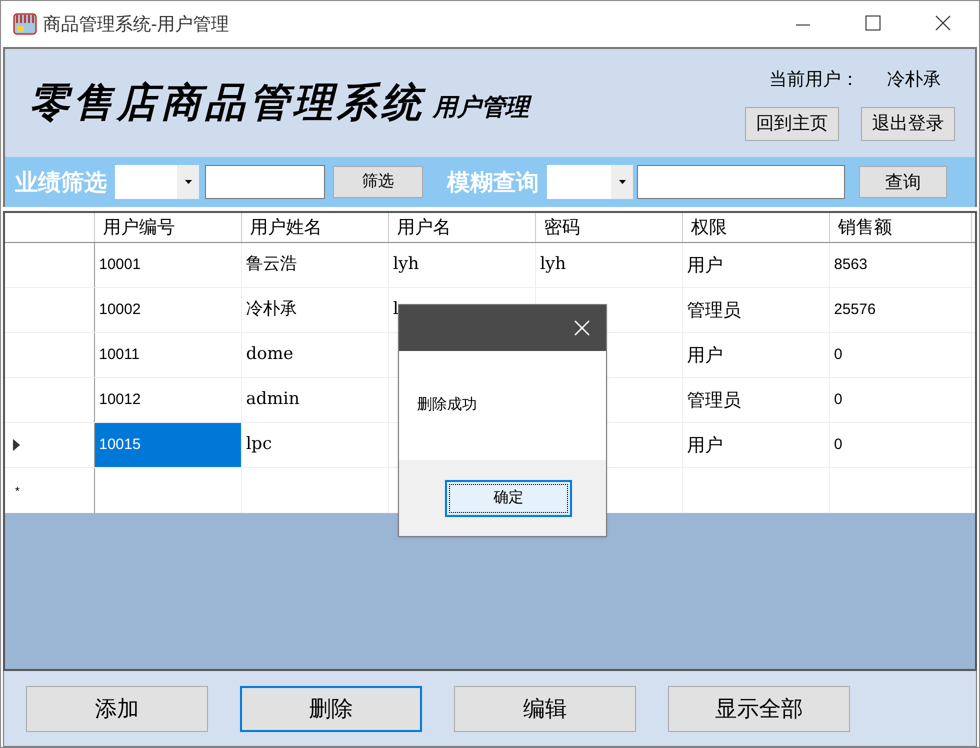 Image resolution: width=980 pixels, height=748 pixels. What do you see at coordinates (17, 491) in the screenshot?
I see `new-row-marker: *` at bounding box center [17, 491].